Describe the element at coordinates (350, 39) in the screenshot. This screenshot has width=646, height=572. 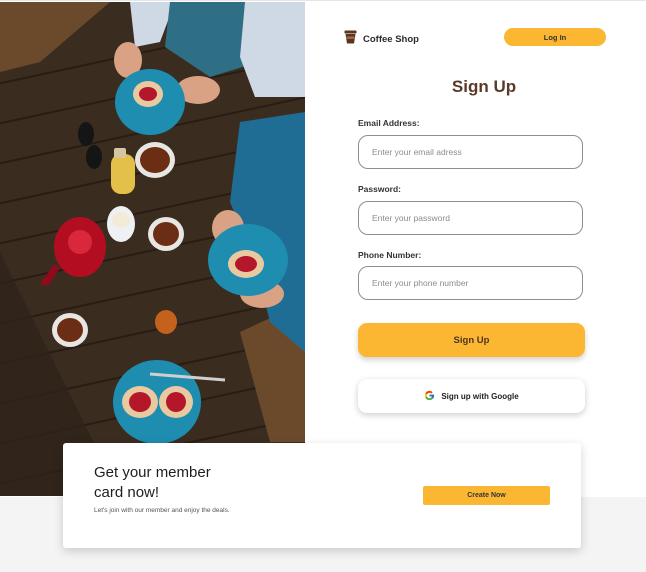
I see `coffee-cup-icon` at that location.